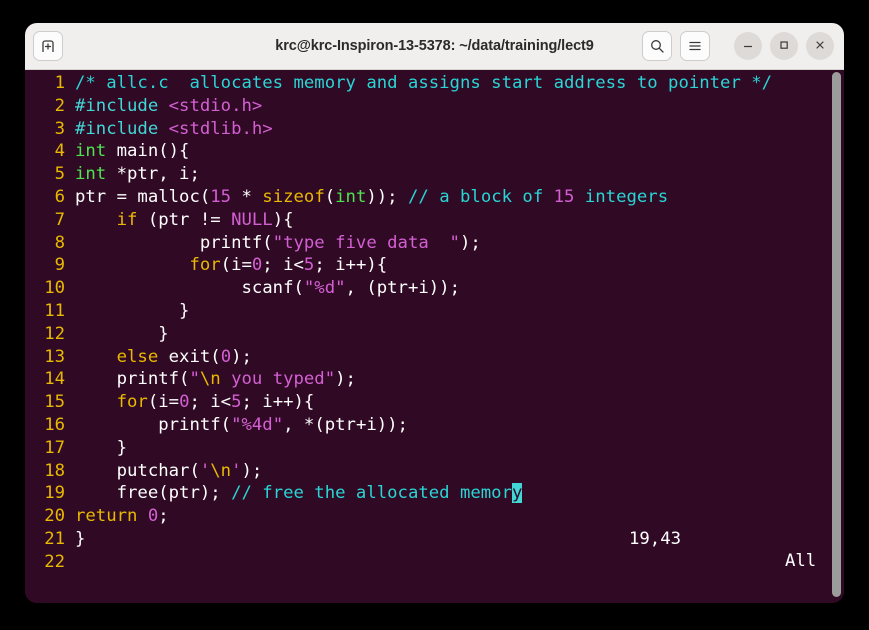 The width and height of the screenshot is (869, 630). Describe the element at coordinates (517, 493) in the screenshot. I see `text-cursor: y` at that location.